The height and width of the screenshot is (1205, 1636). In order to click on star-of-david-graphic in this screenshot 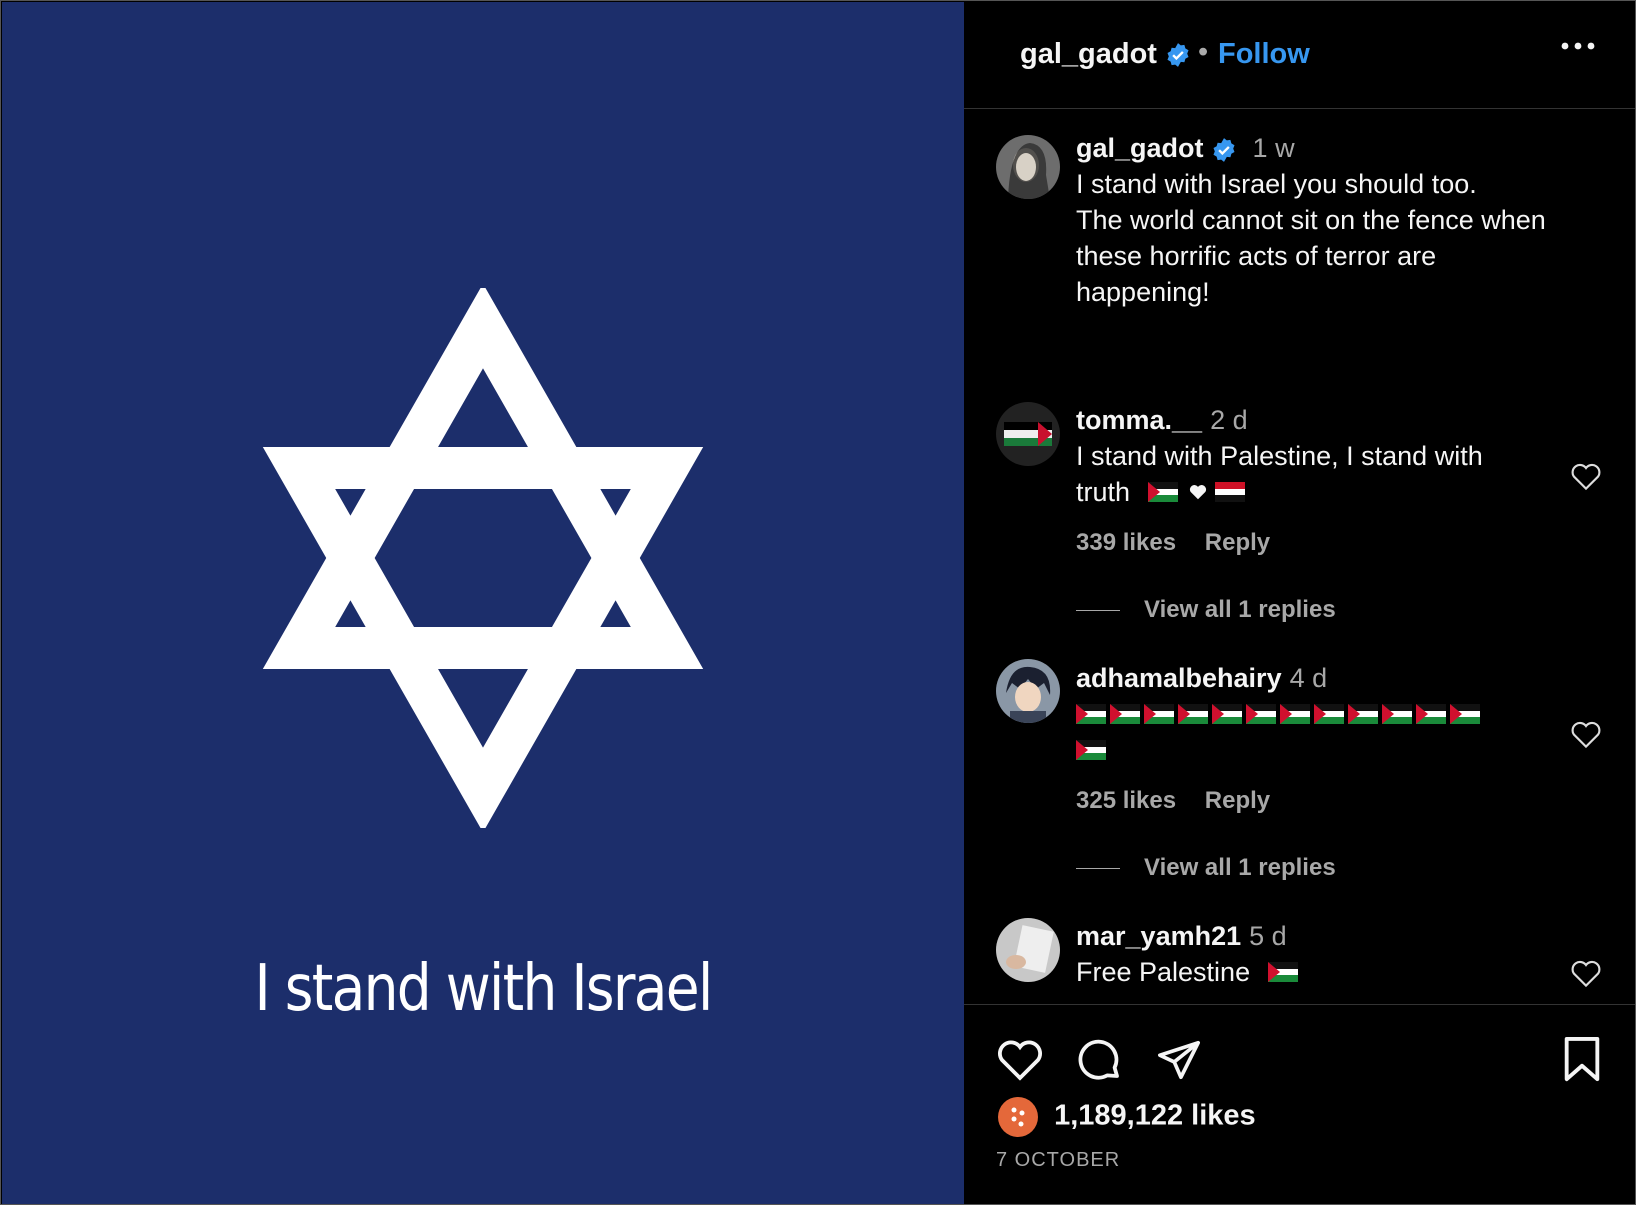, I will do `click(483, 558)`.